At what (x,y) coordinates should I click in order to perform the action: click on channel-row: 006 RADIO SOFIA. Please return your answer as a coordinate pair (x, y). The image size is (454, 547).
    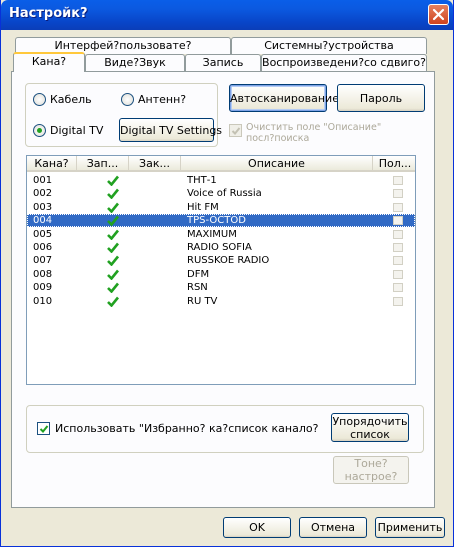
    Looking at the image, I should click on (221, 247).